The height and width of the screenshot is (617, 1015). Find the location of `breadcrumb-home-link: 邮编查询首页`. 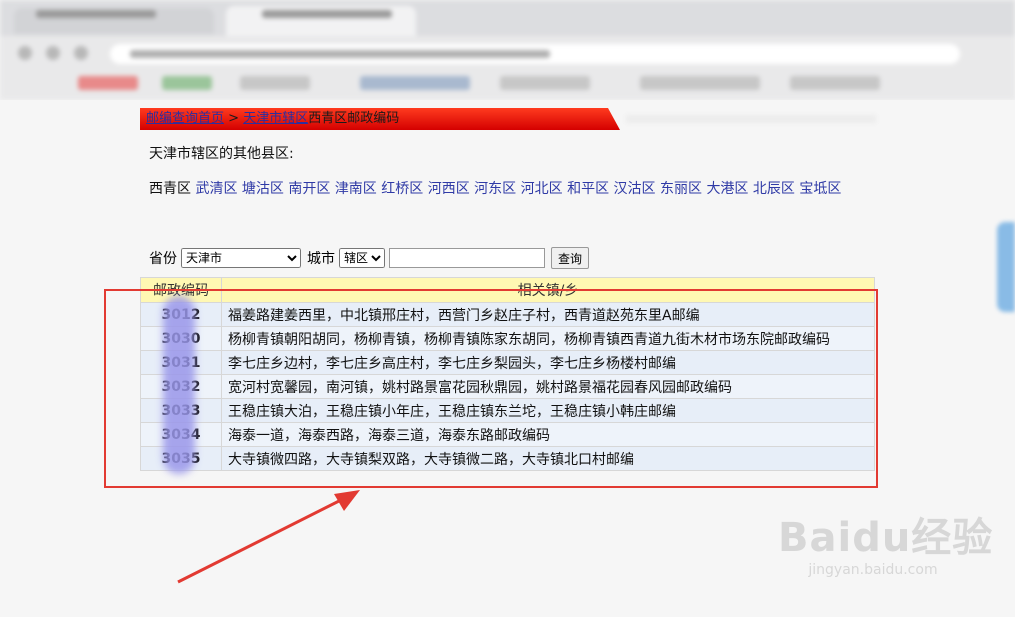

breadcrumb-home-link: 邮编查询首页 is located at coordinates (185, 118).